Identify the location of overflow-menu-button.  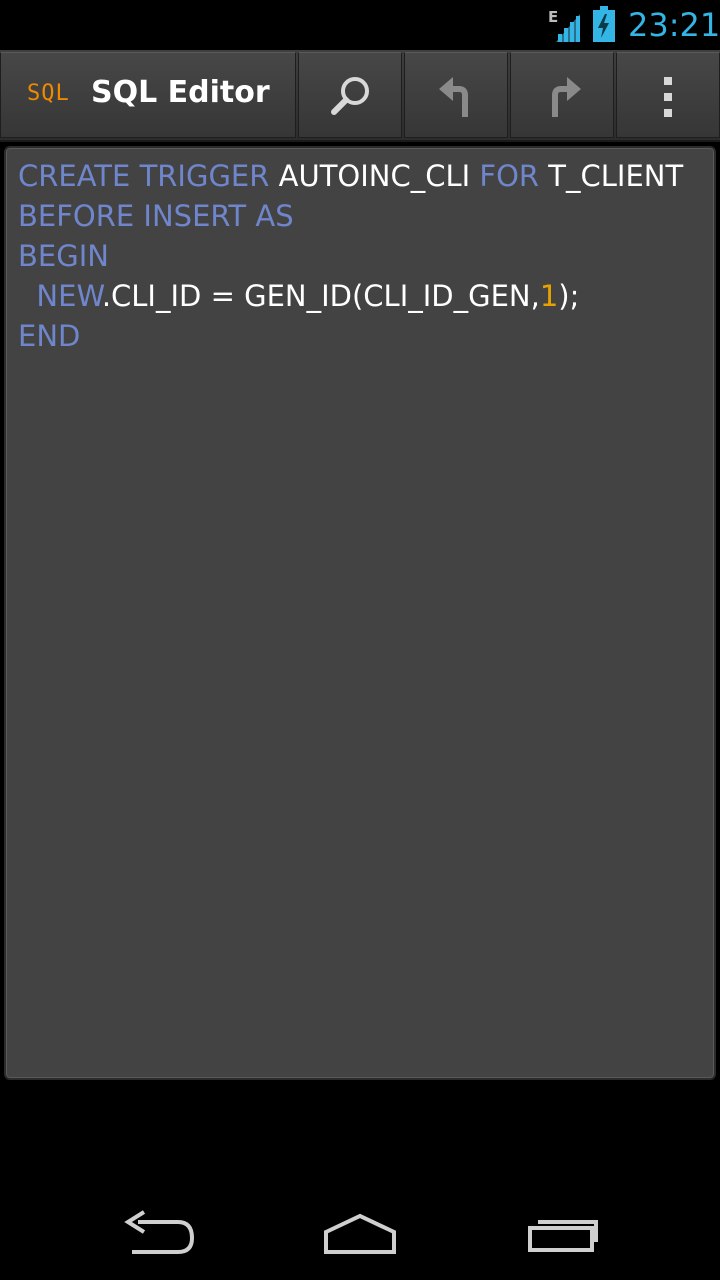
(668, 95).